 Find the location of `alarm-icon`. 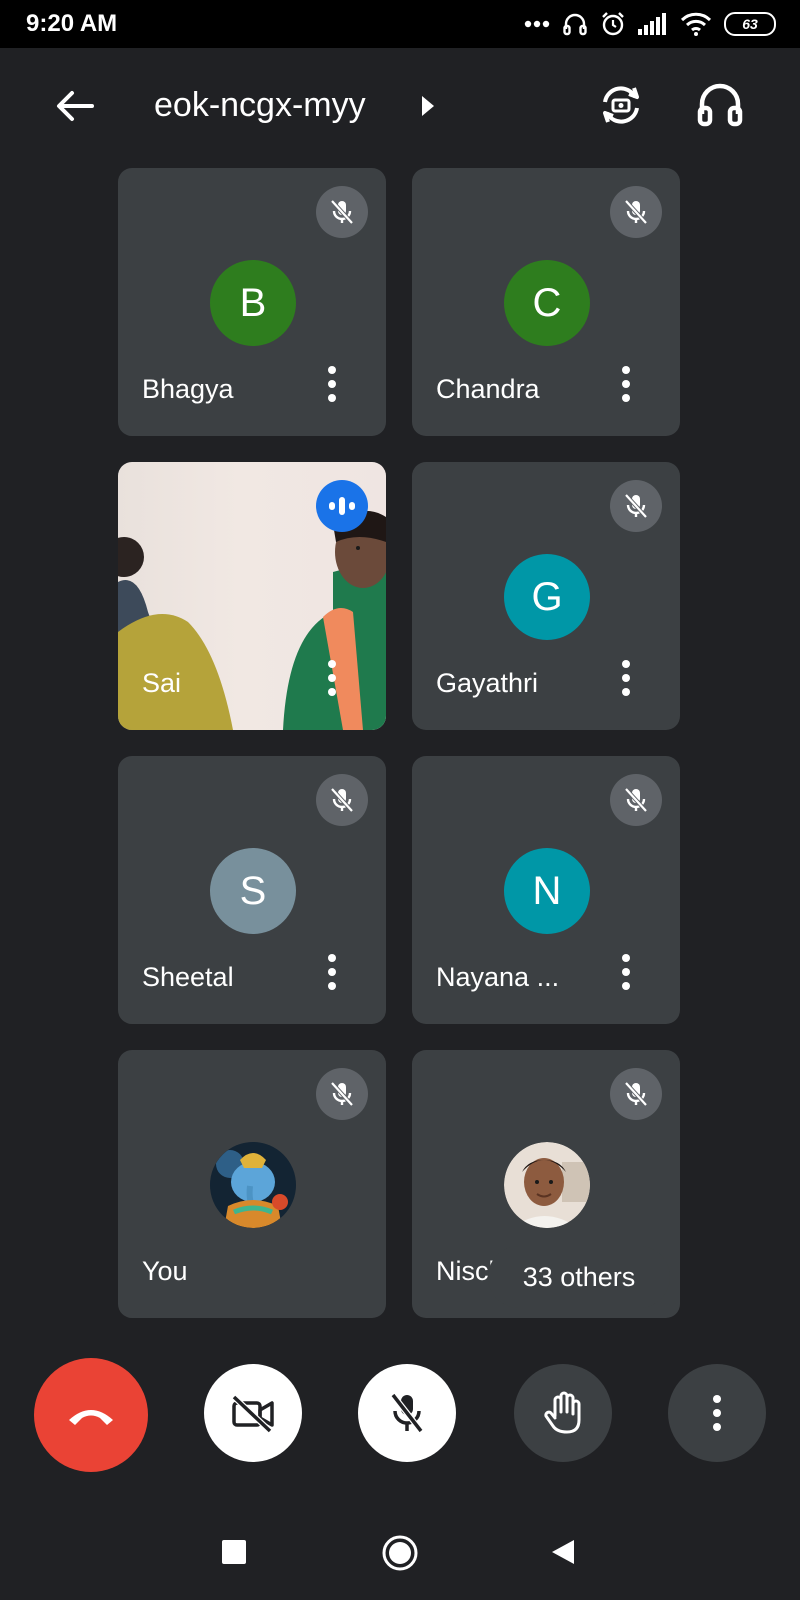

alarm-icon is located at coordinates (613, 24).